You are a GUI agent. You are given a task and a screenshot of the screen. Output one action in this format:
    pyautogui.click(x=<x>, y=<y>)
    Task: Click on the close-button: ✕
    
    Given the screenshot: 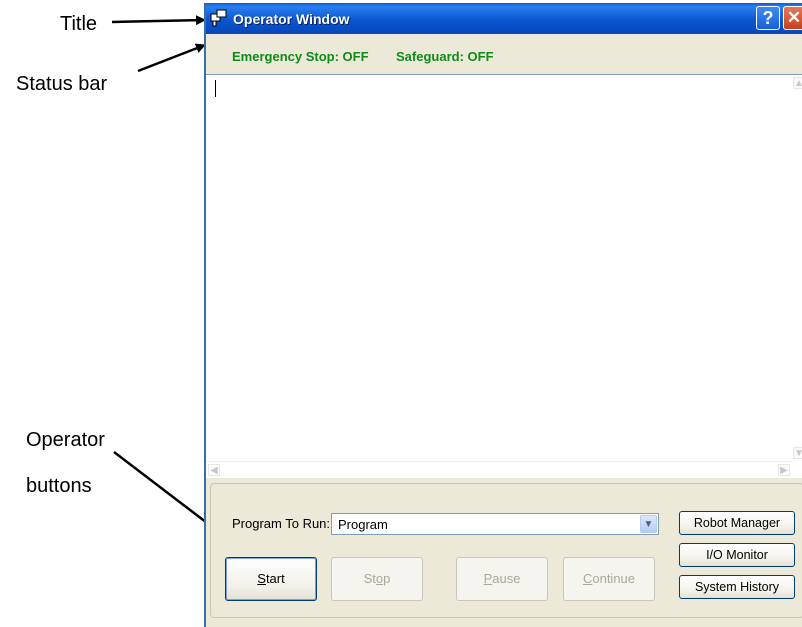 What is the action you would take?
    pyautogui.click(x=792, y=18)
    